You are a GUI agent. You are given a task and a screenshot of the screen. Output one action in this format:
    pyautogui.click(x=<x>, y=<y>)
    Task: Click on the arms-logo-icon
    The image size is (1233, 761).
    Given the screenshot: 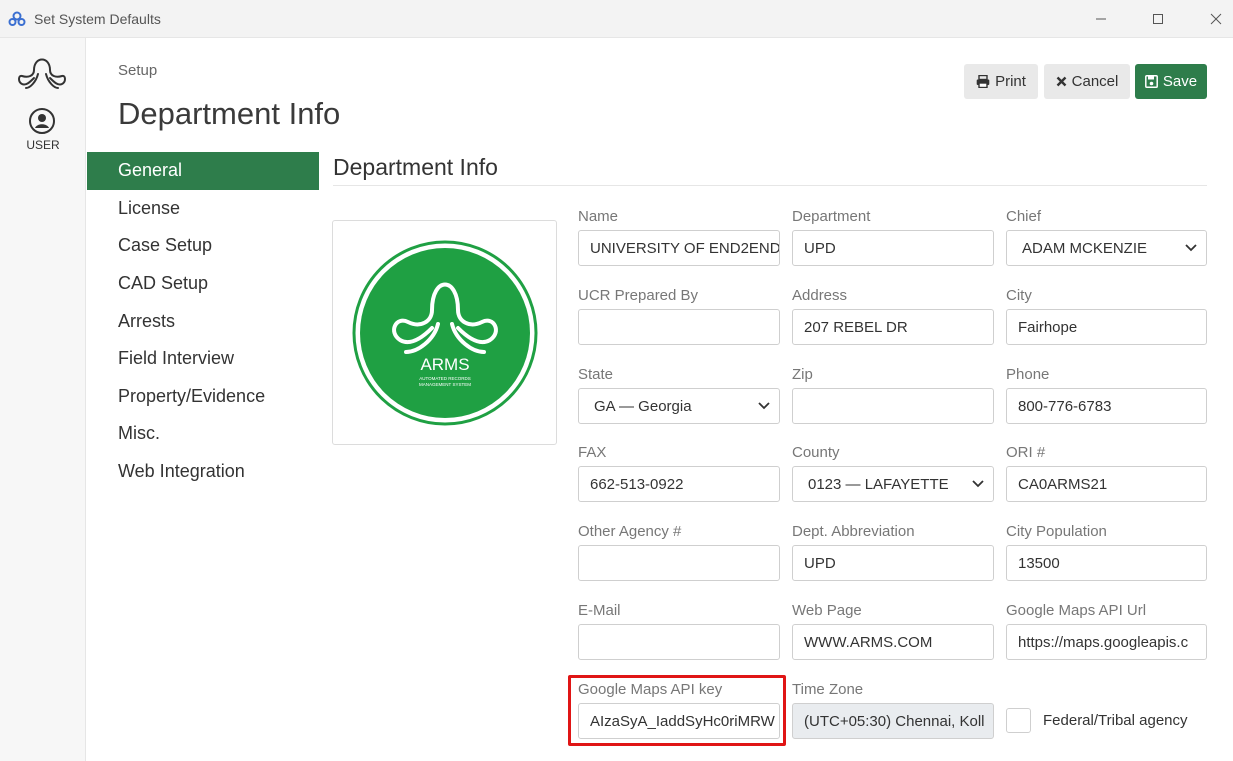 What is the action you would take?
    pyautogui.click(x=42, y=71)
    